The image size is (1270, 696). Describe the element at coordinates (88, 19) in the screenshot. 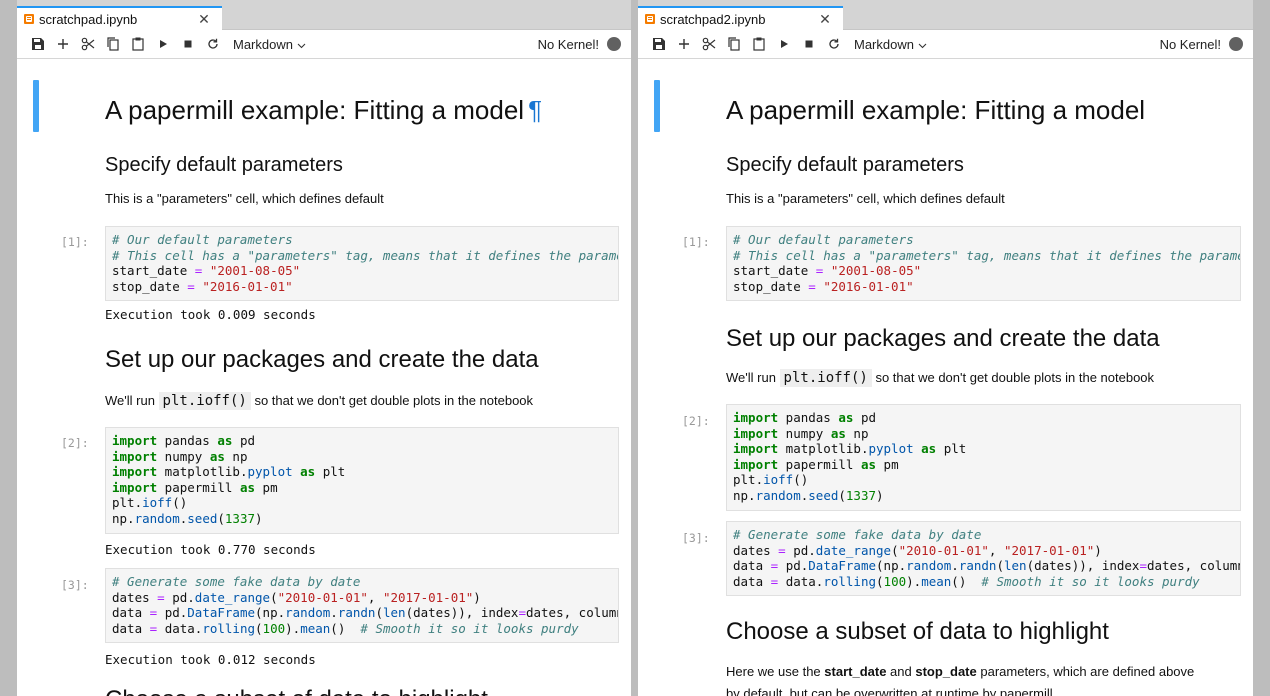

I see `tab-title: scratchpad.ipynb` at that location.